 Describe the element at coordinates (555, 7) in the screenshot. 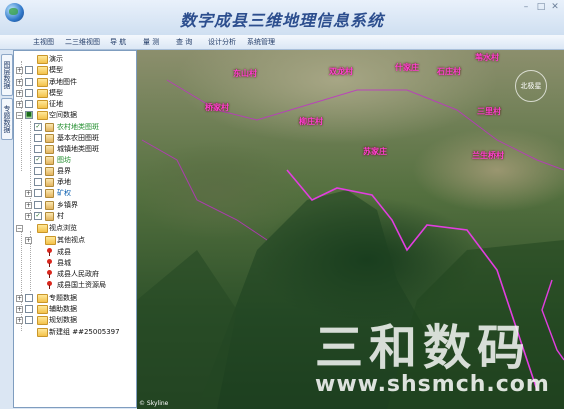

I see `close-icon: ✕` at that location.